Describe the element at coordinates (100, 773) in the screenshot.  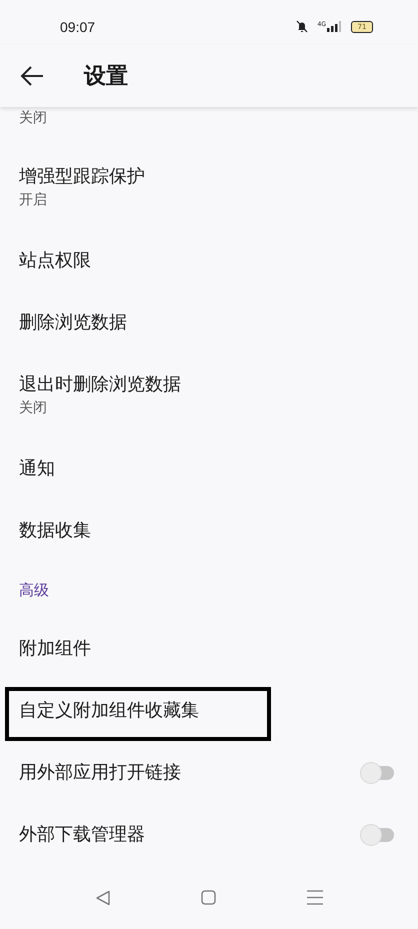
I see `setting-title: 用外部应用打开链接` at that location.